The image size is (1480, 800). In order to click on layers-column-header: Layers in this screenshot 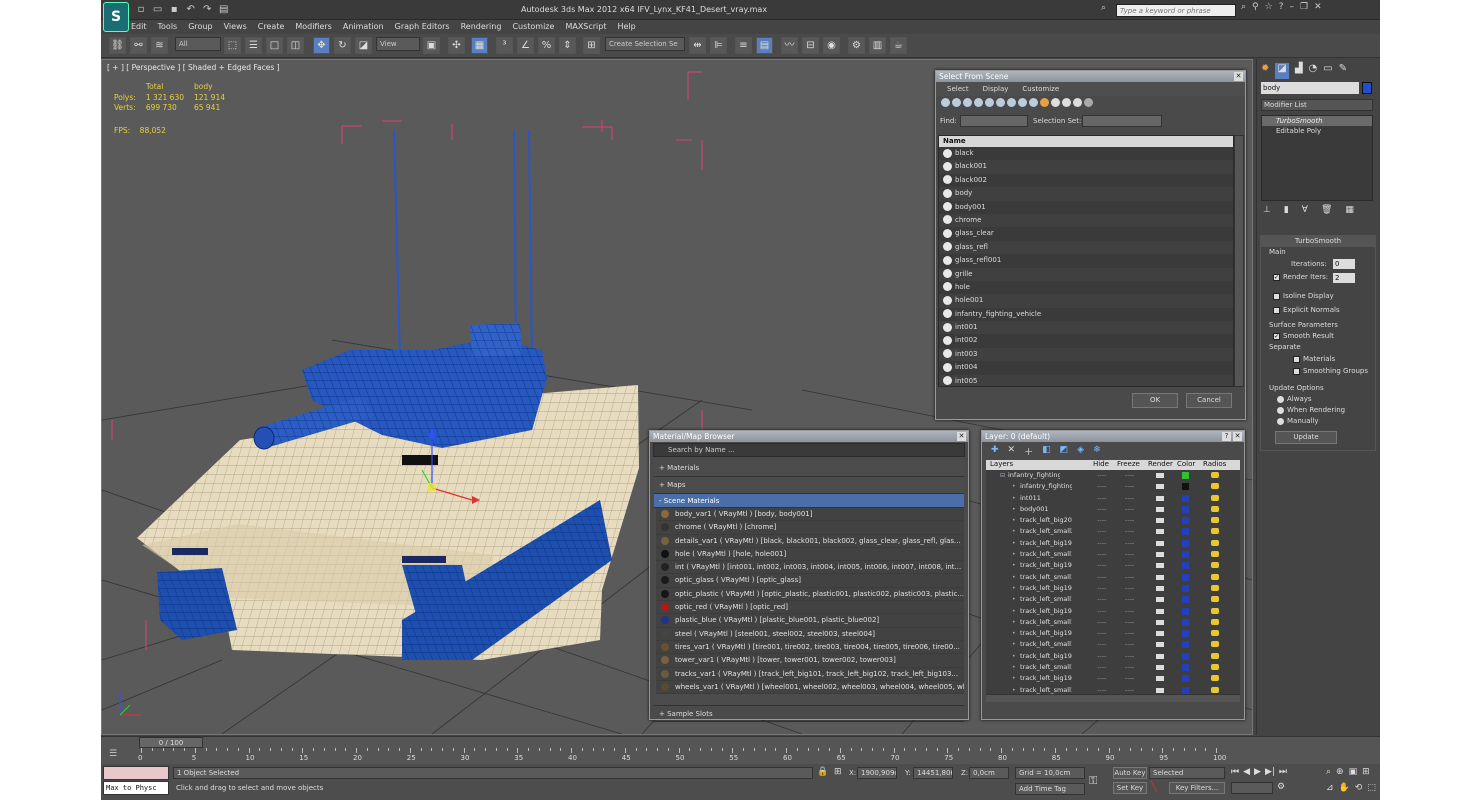, I will do `click(1001, 464)`.